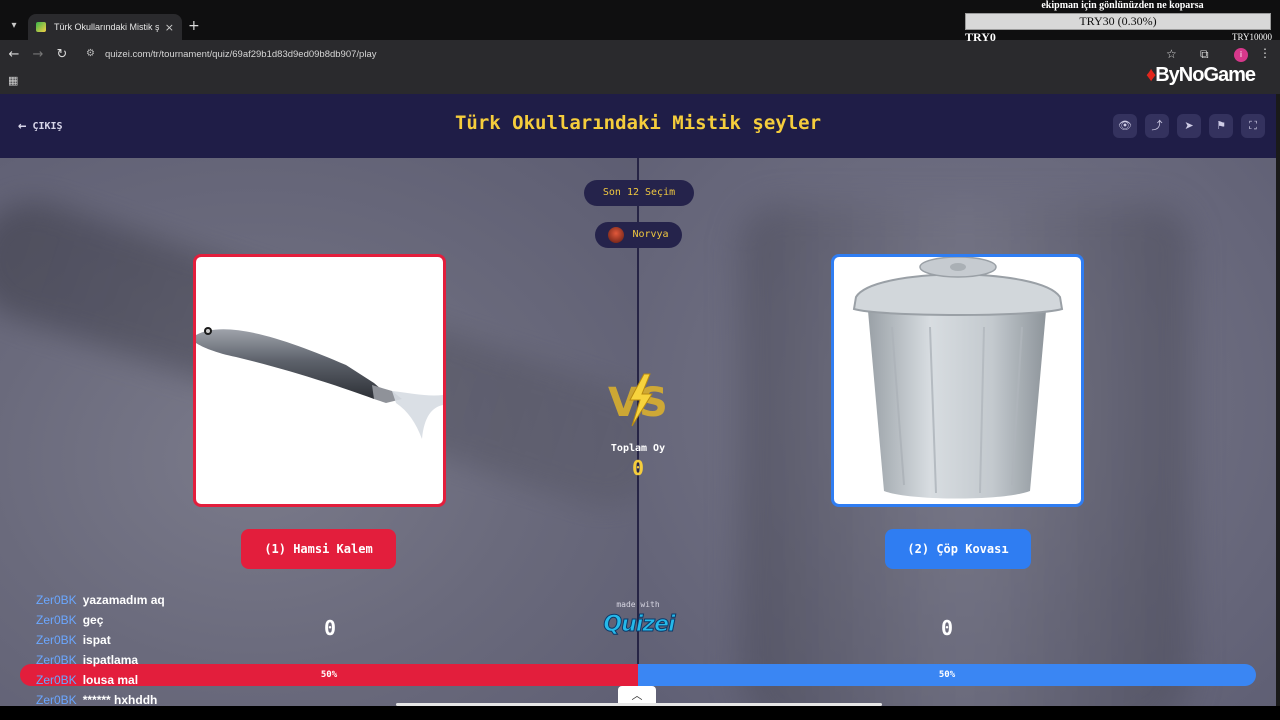 The image size is (1280, 720). Describe the element at coordinates (1205, 75) in the screenshot. I see `sponsor-name: ByNoGame` at that location.